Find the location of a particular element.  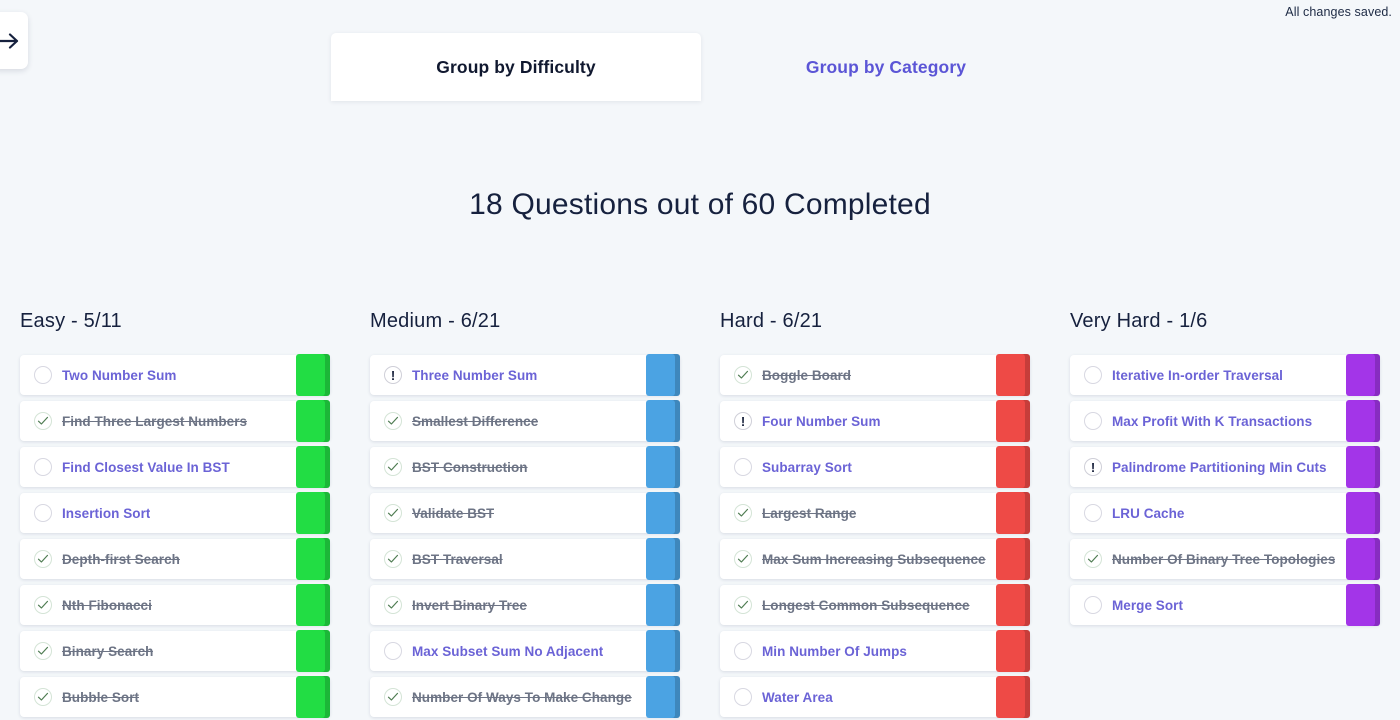

tab-group-by-category: Group by Category is located at coordinates (886, 67).